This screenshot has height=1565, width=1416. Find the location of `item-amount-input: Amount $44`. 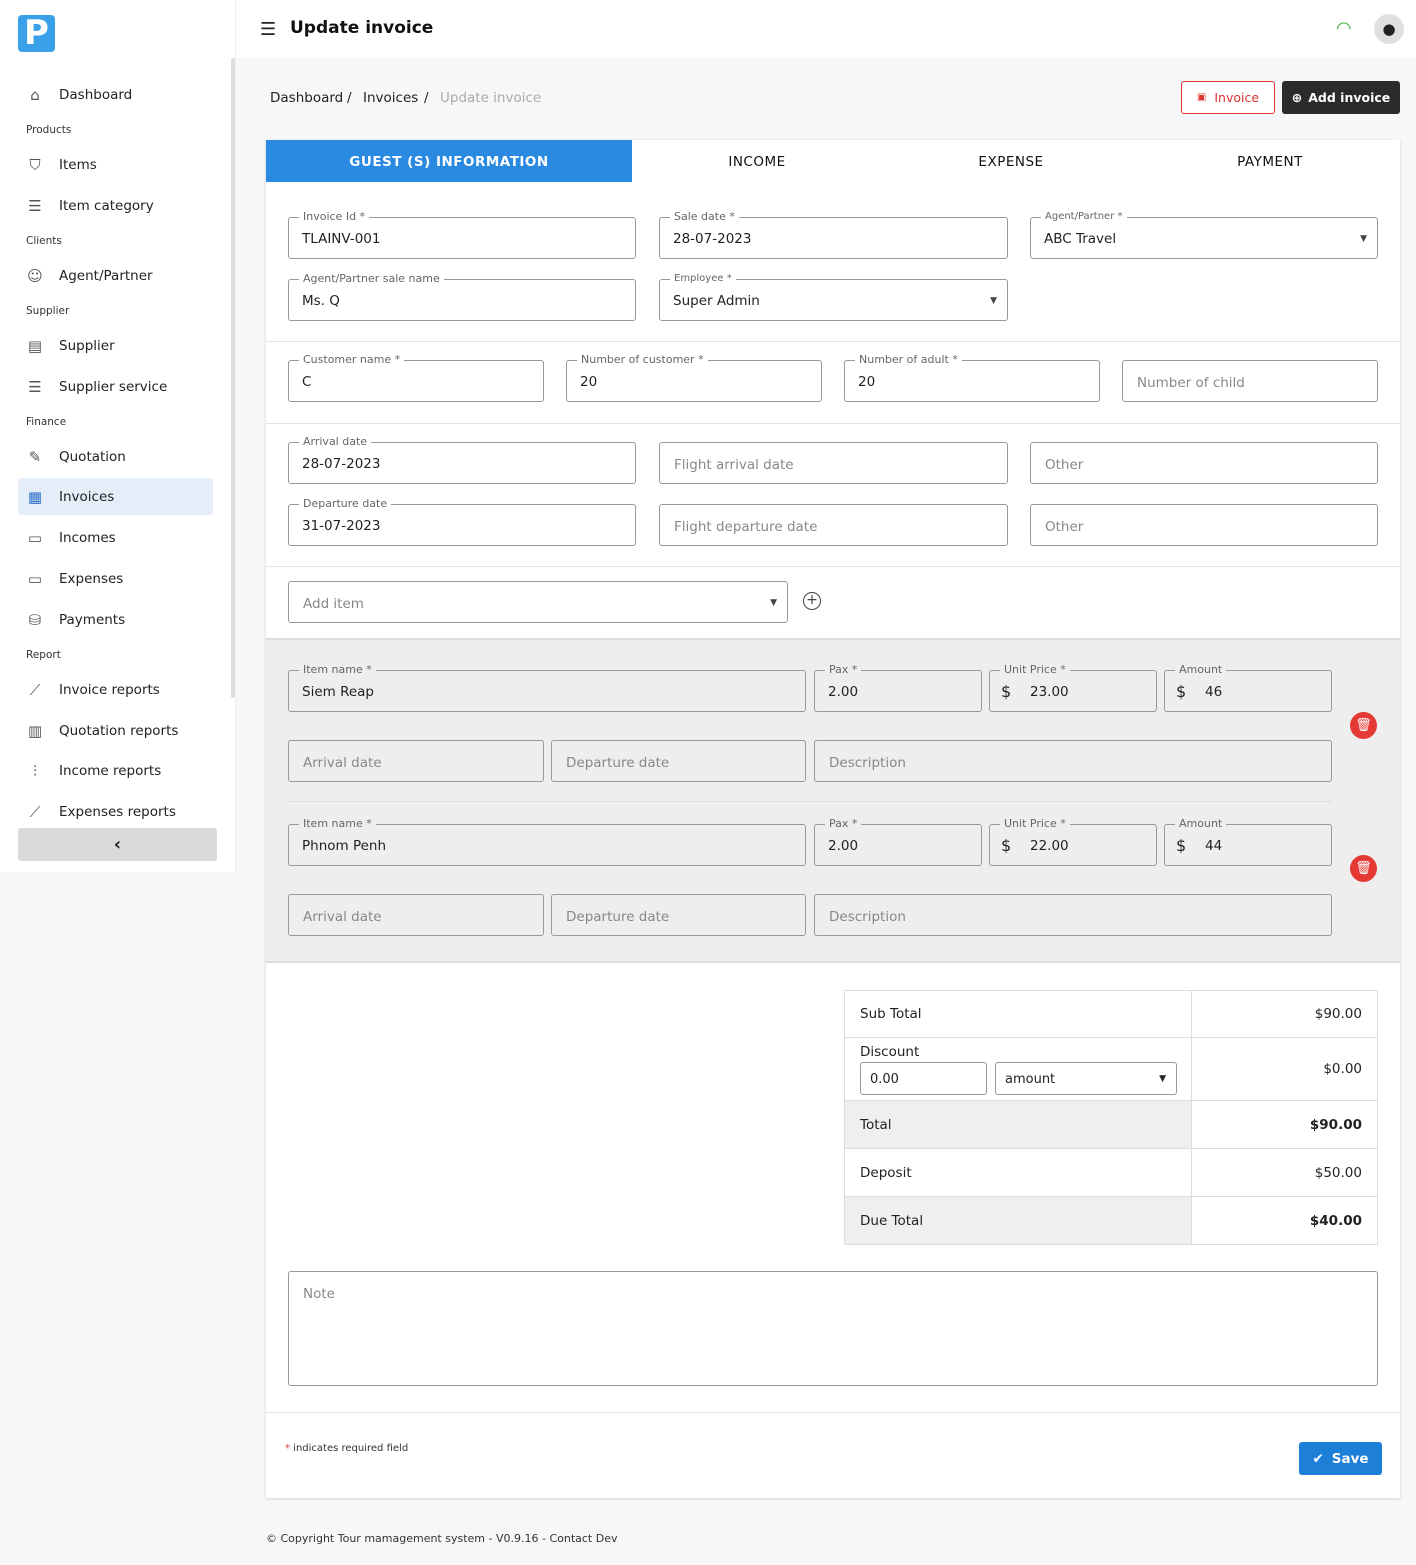

item-amount-input: Amount $44 is located at coordinates (1248, 841).